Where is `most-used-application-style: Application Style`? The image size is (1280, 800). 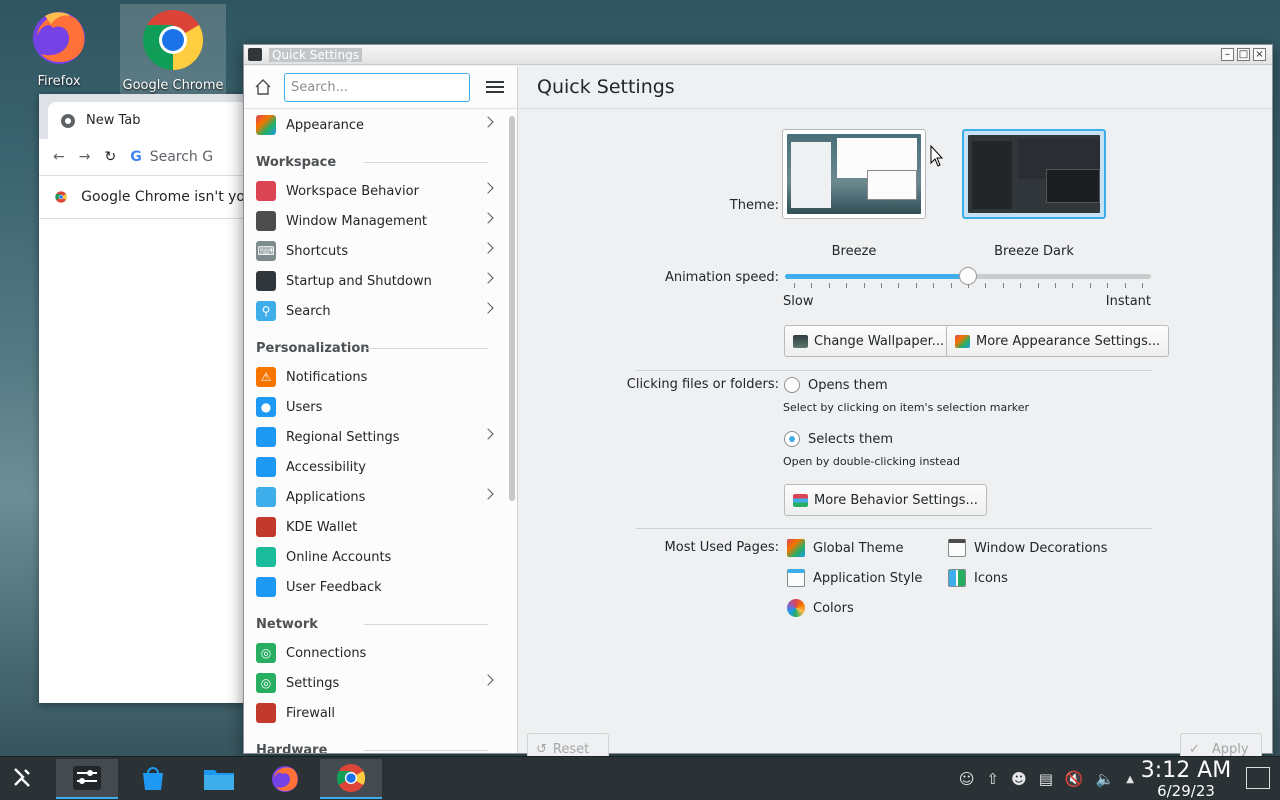 most-used-application-style: Application Style is located at coordinates (854, 578).